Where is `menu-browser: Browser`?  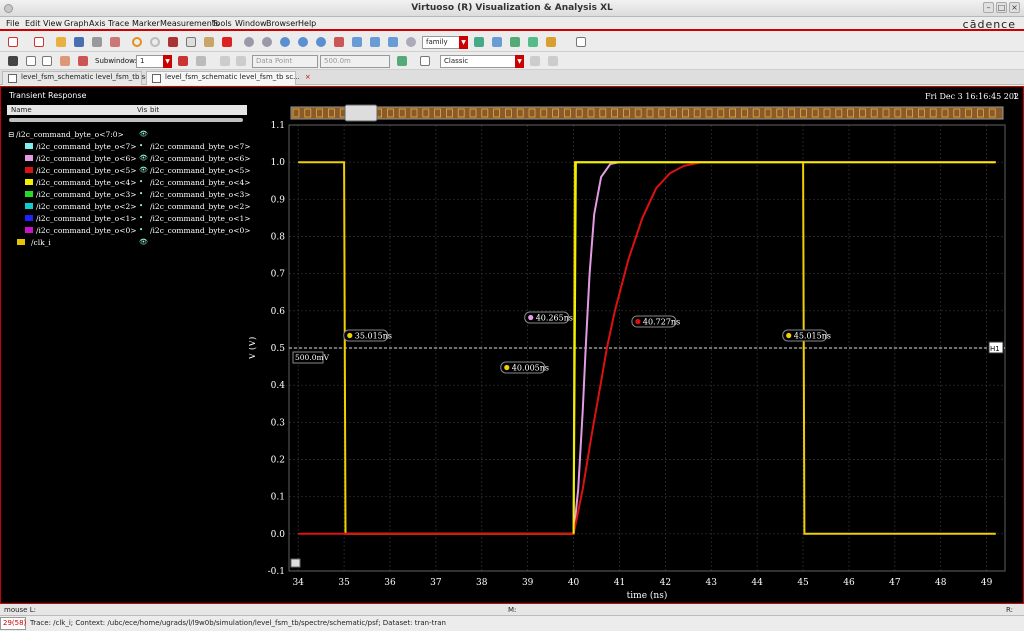
menu-browser: Browser is located at coordinates (282, 23).